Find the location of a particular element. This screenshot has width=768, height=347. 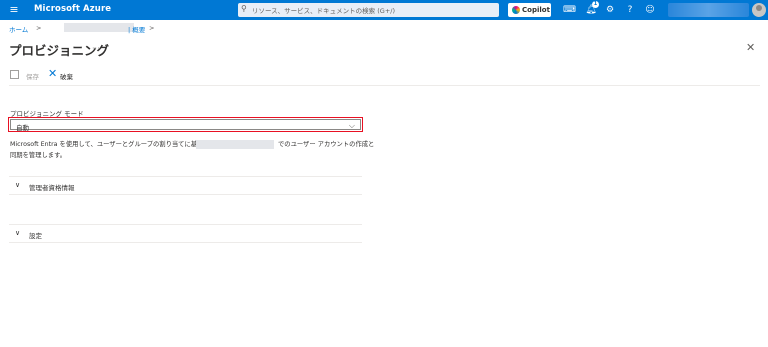

gear-icon: ⚙ is located at coordinates (610, 10).